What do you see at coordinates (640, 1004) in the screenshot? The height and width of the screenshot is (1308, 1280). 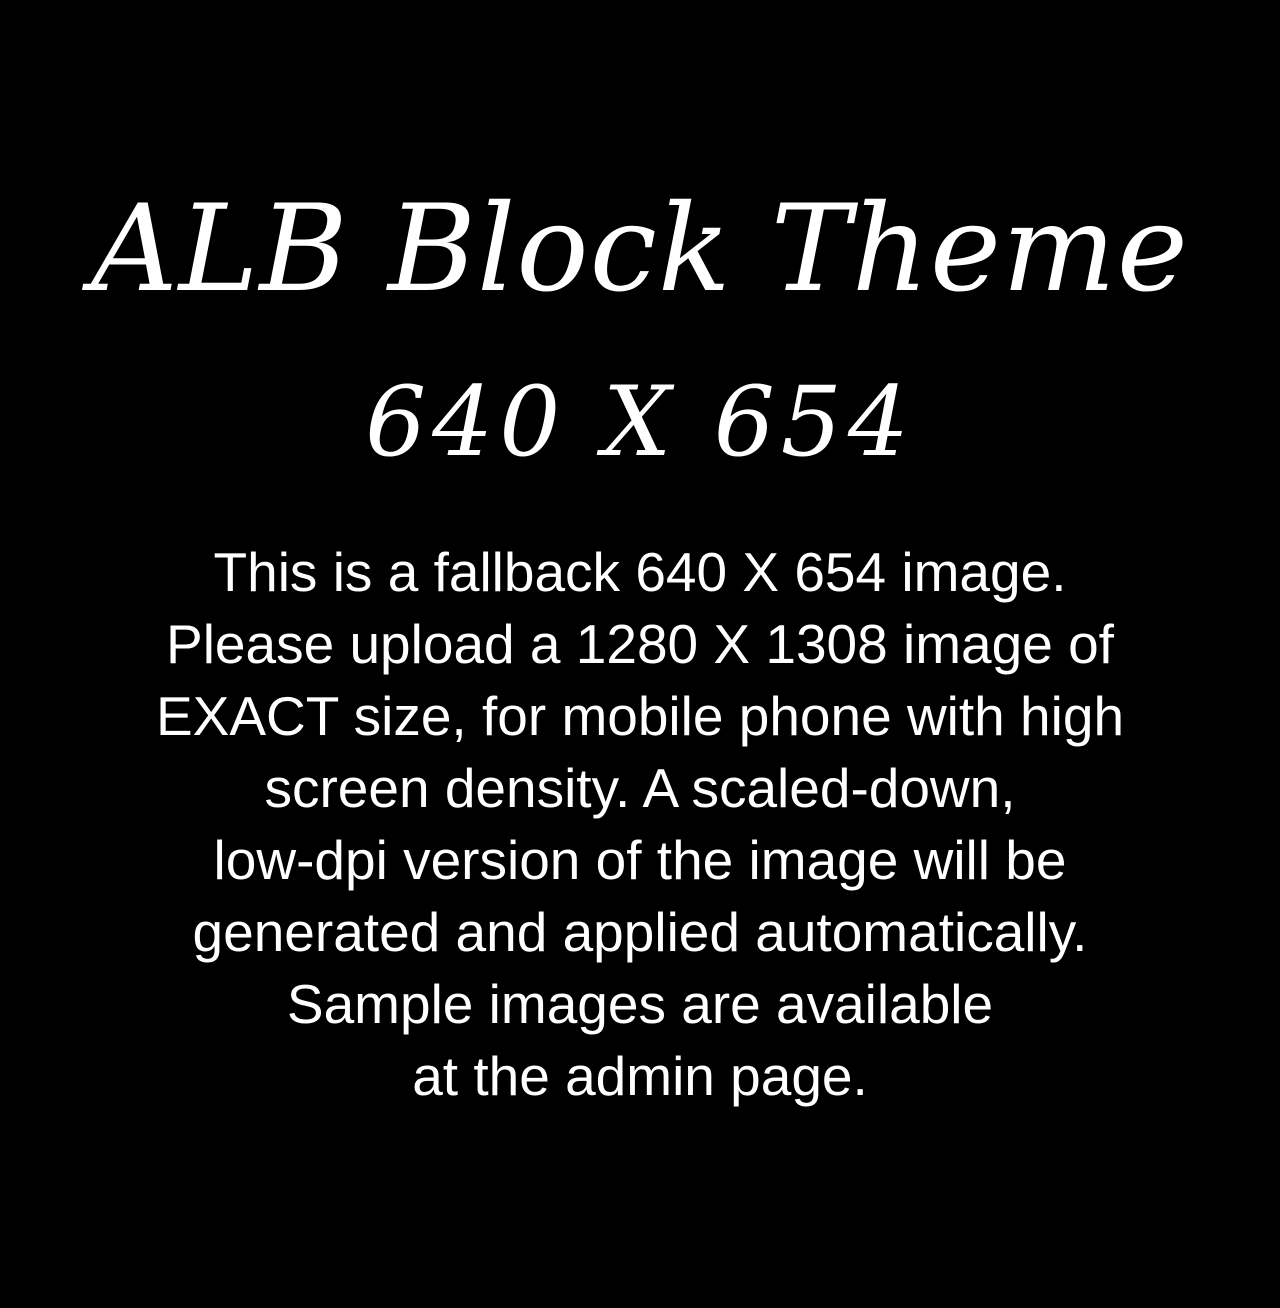 I see `message-line: Sample images are available` at bounding box center [640, 1004].